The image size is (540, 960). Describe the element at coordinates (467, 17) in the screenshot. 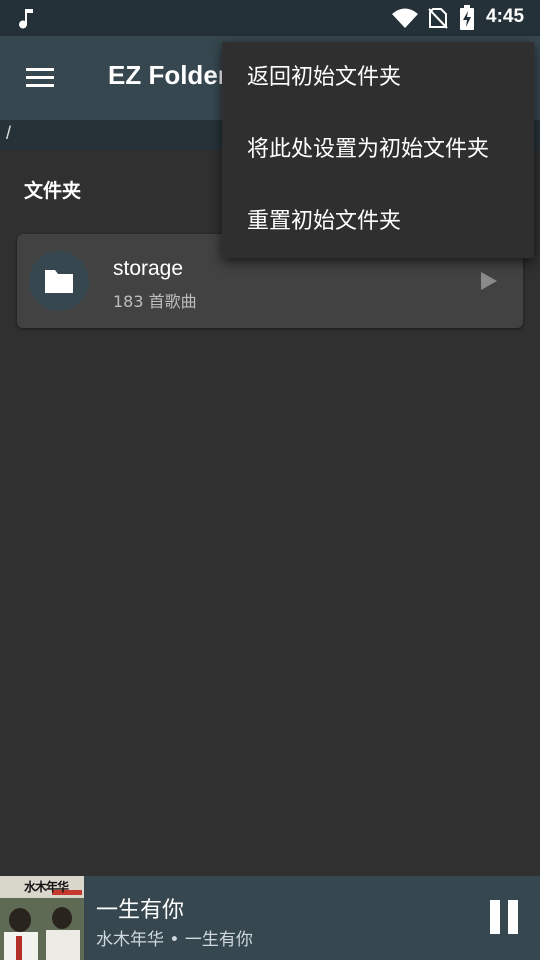

I see `battery-charging-icon` at that location.